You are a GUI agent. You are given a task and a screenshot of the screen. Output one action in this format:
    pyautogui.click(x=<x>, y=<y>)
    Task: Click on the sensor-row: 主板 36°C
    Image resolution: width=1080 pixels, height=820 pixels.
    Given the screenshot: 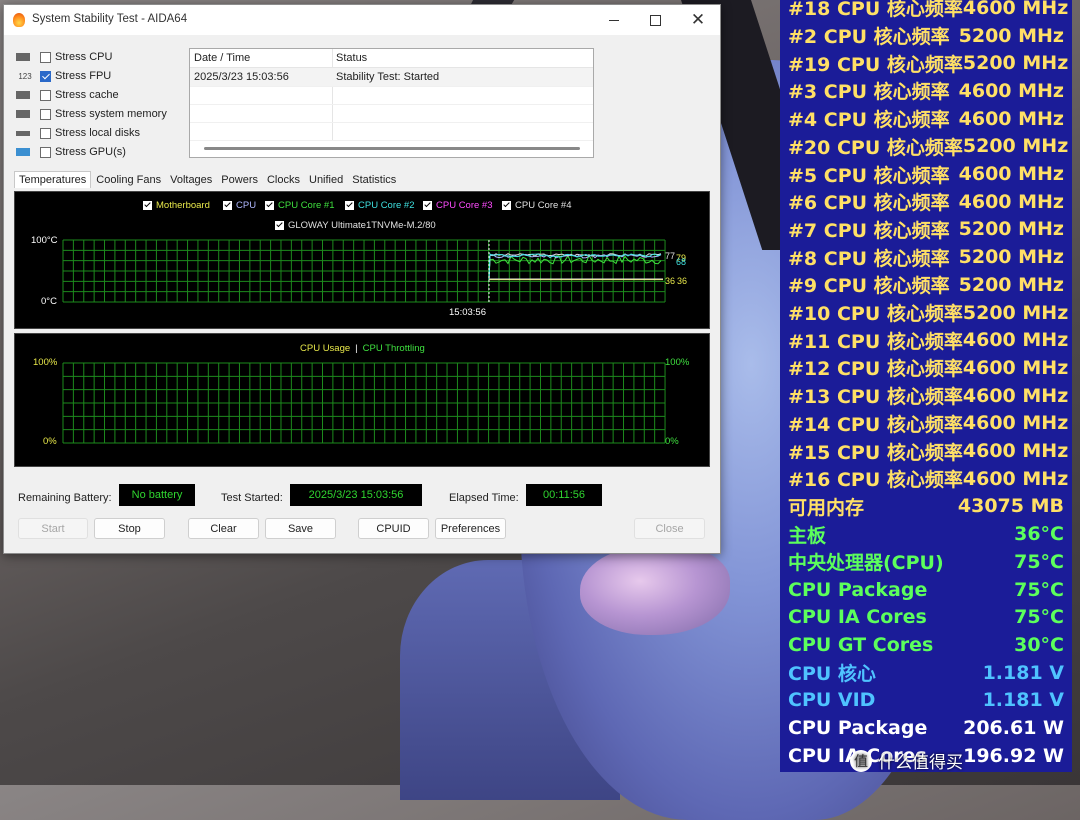 What is the action you would take?
    pyautogui.click(x=926, y=534)
    